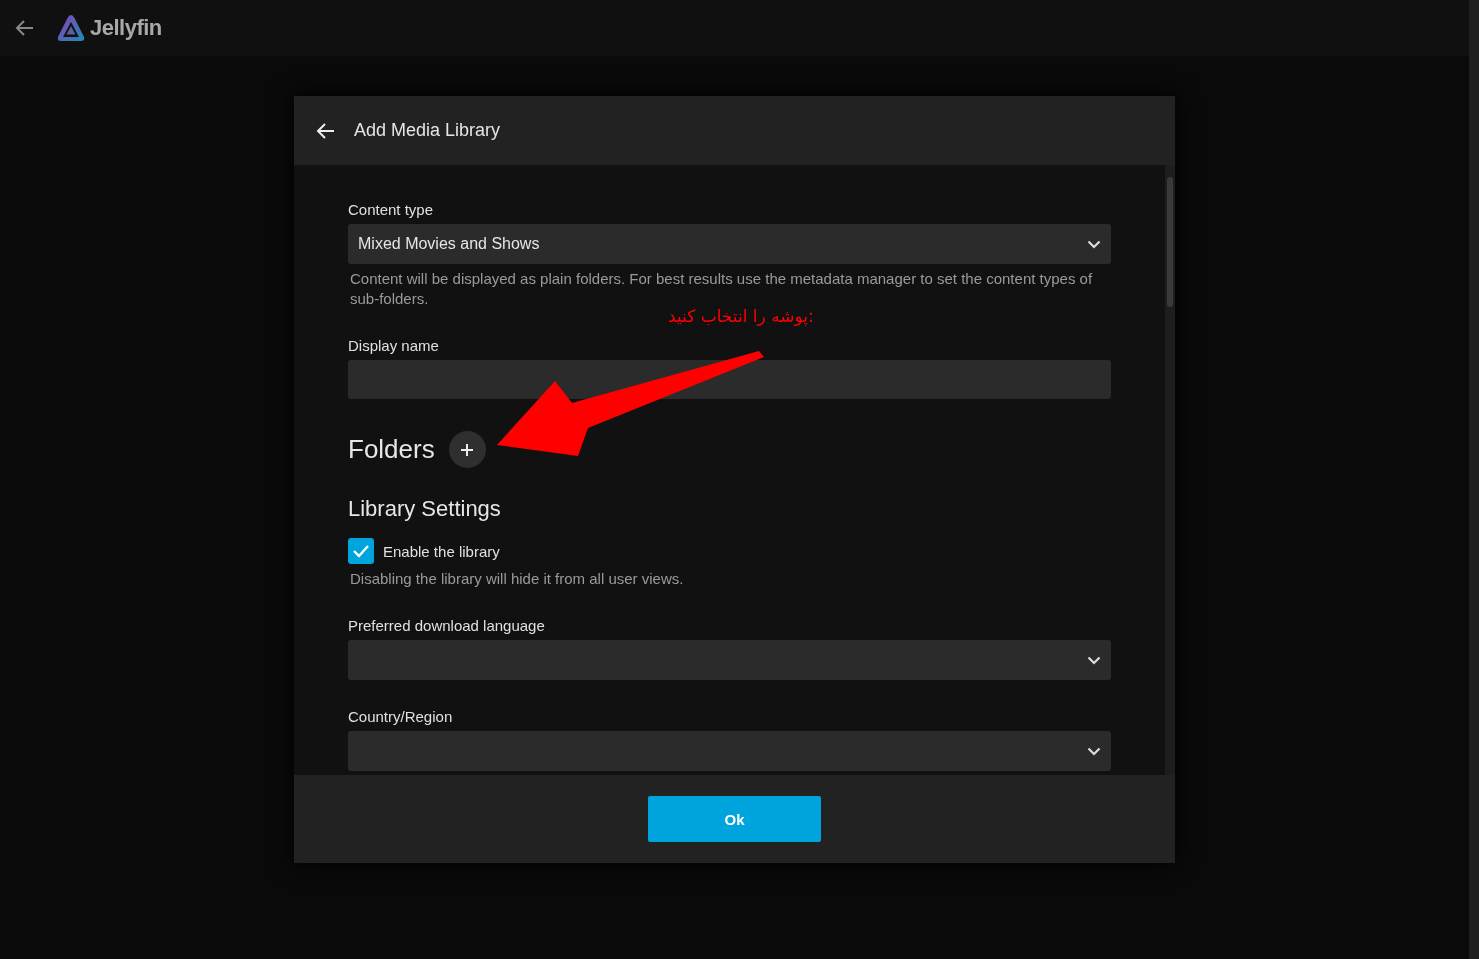  I want to click on scrollbar-thumb, so click(1170, 242).